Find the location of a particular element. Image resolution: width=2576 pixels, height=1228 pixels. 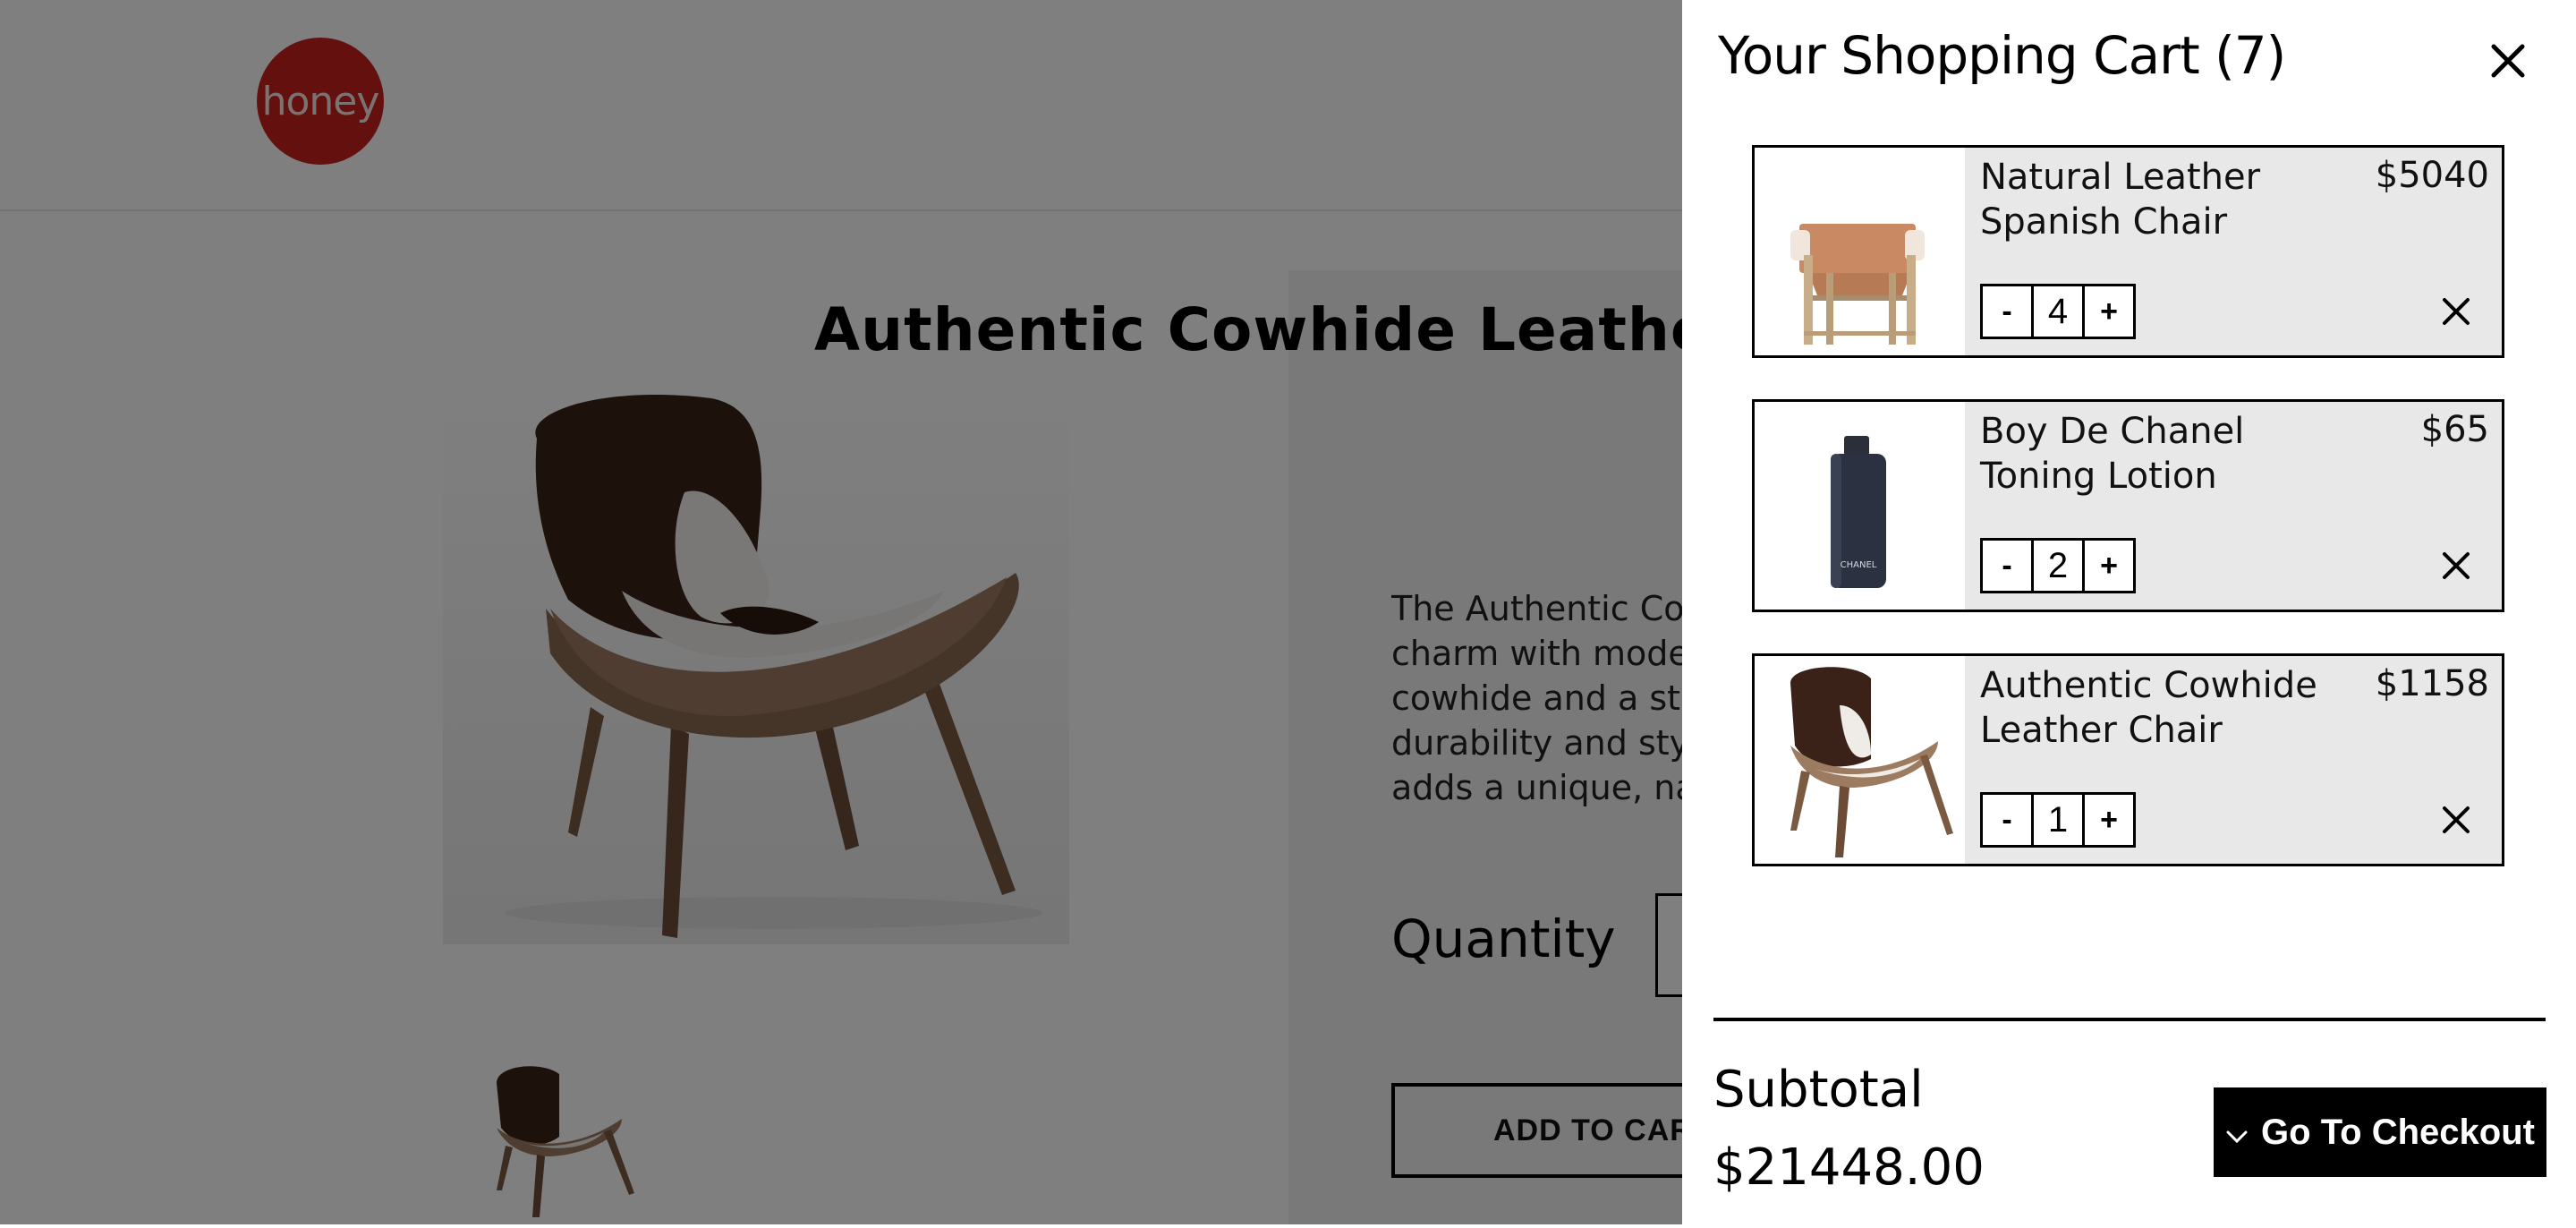

cart-item-image: CHANEL is located at coordinates (1860, 506).